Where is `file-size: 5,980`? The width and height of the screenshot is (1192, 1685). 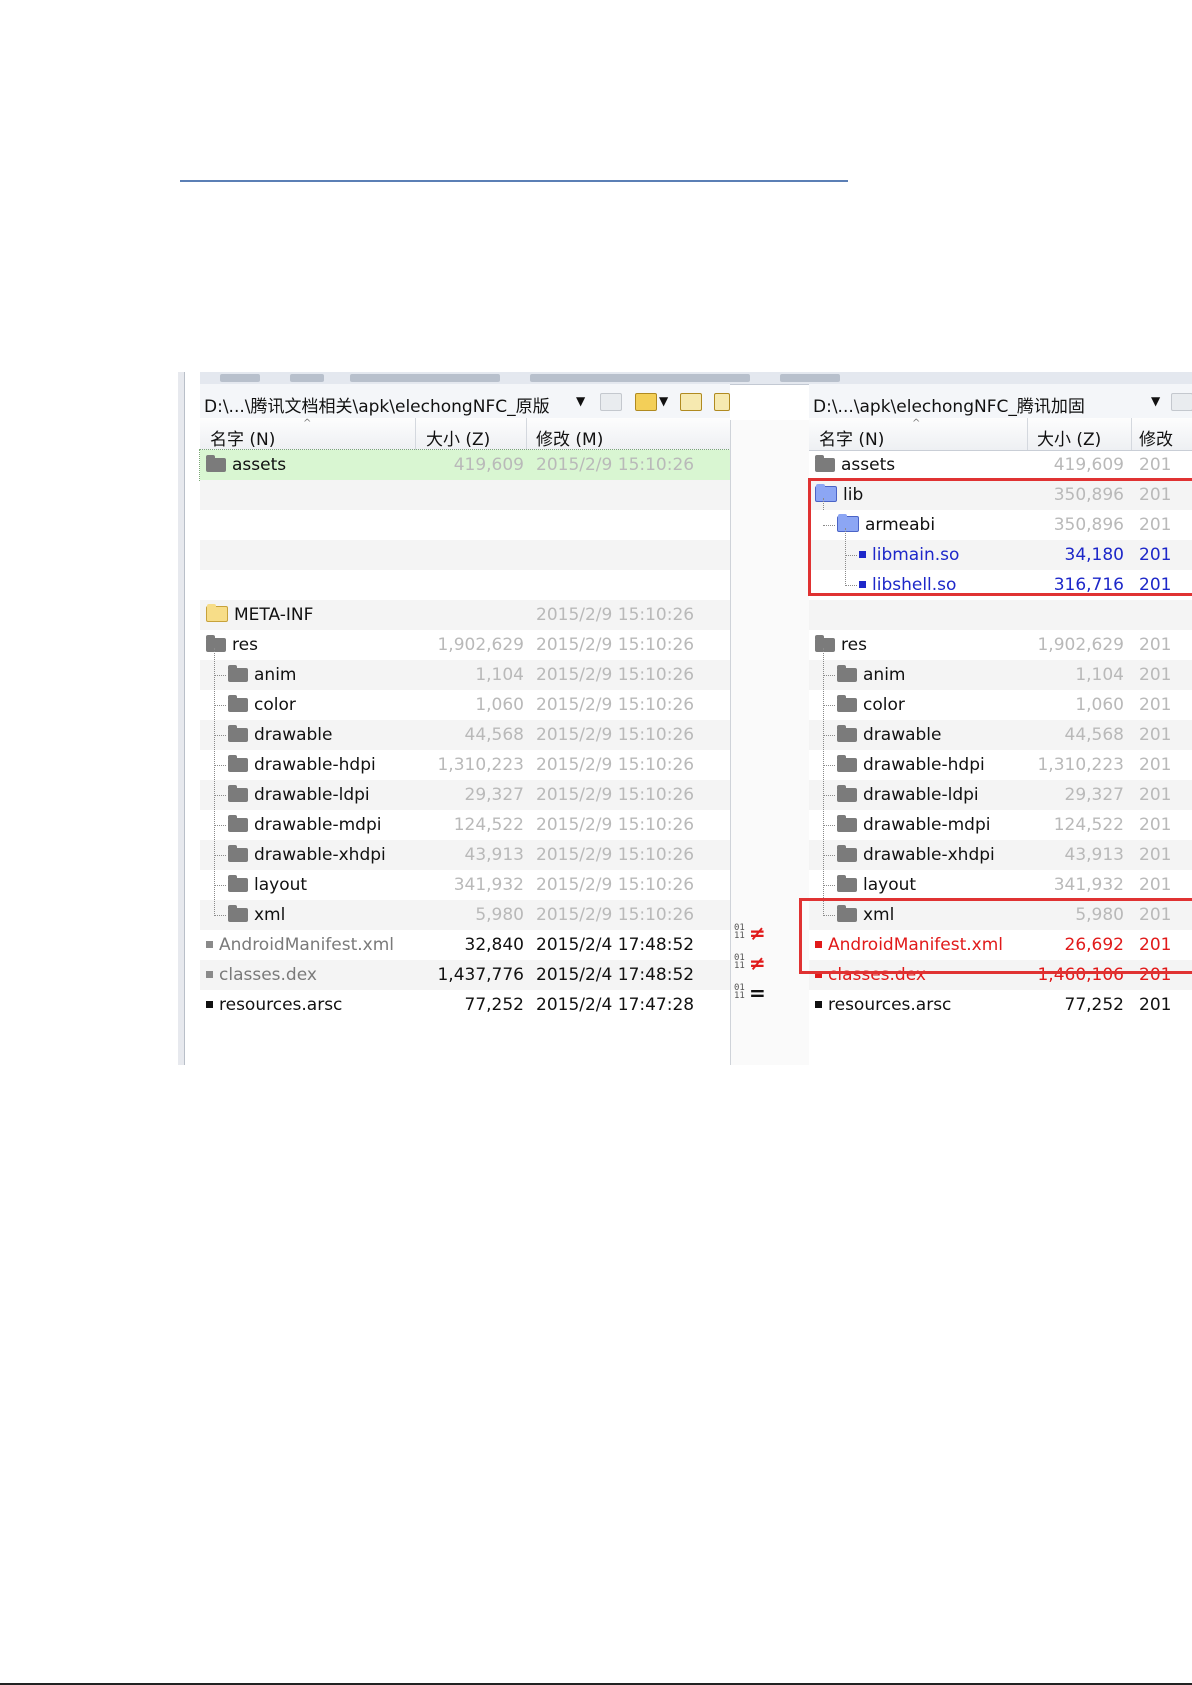
file-size: 5,980 is located at coordinates (499, 915).